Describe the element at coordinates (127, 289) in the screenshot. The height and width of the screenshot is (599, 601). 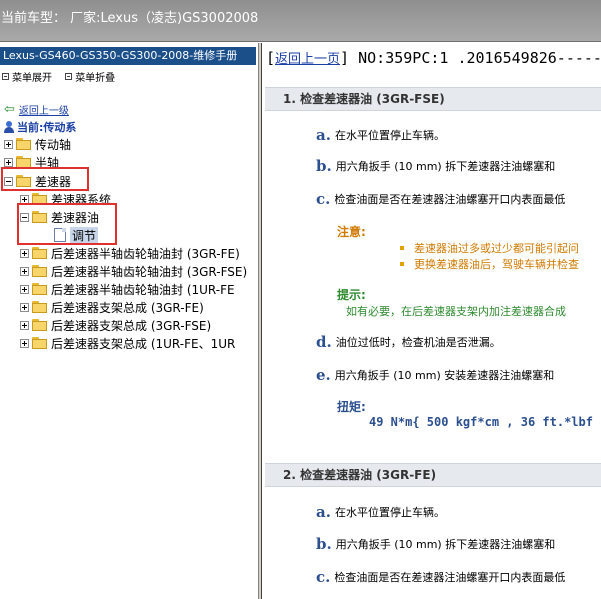
I see `tree-item-rear-diff-seal-1urfe: 后差速器半轴齿轮轴油封 (1UR-FE` at that location.